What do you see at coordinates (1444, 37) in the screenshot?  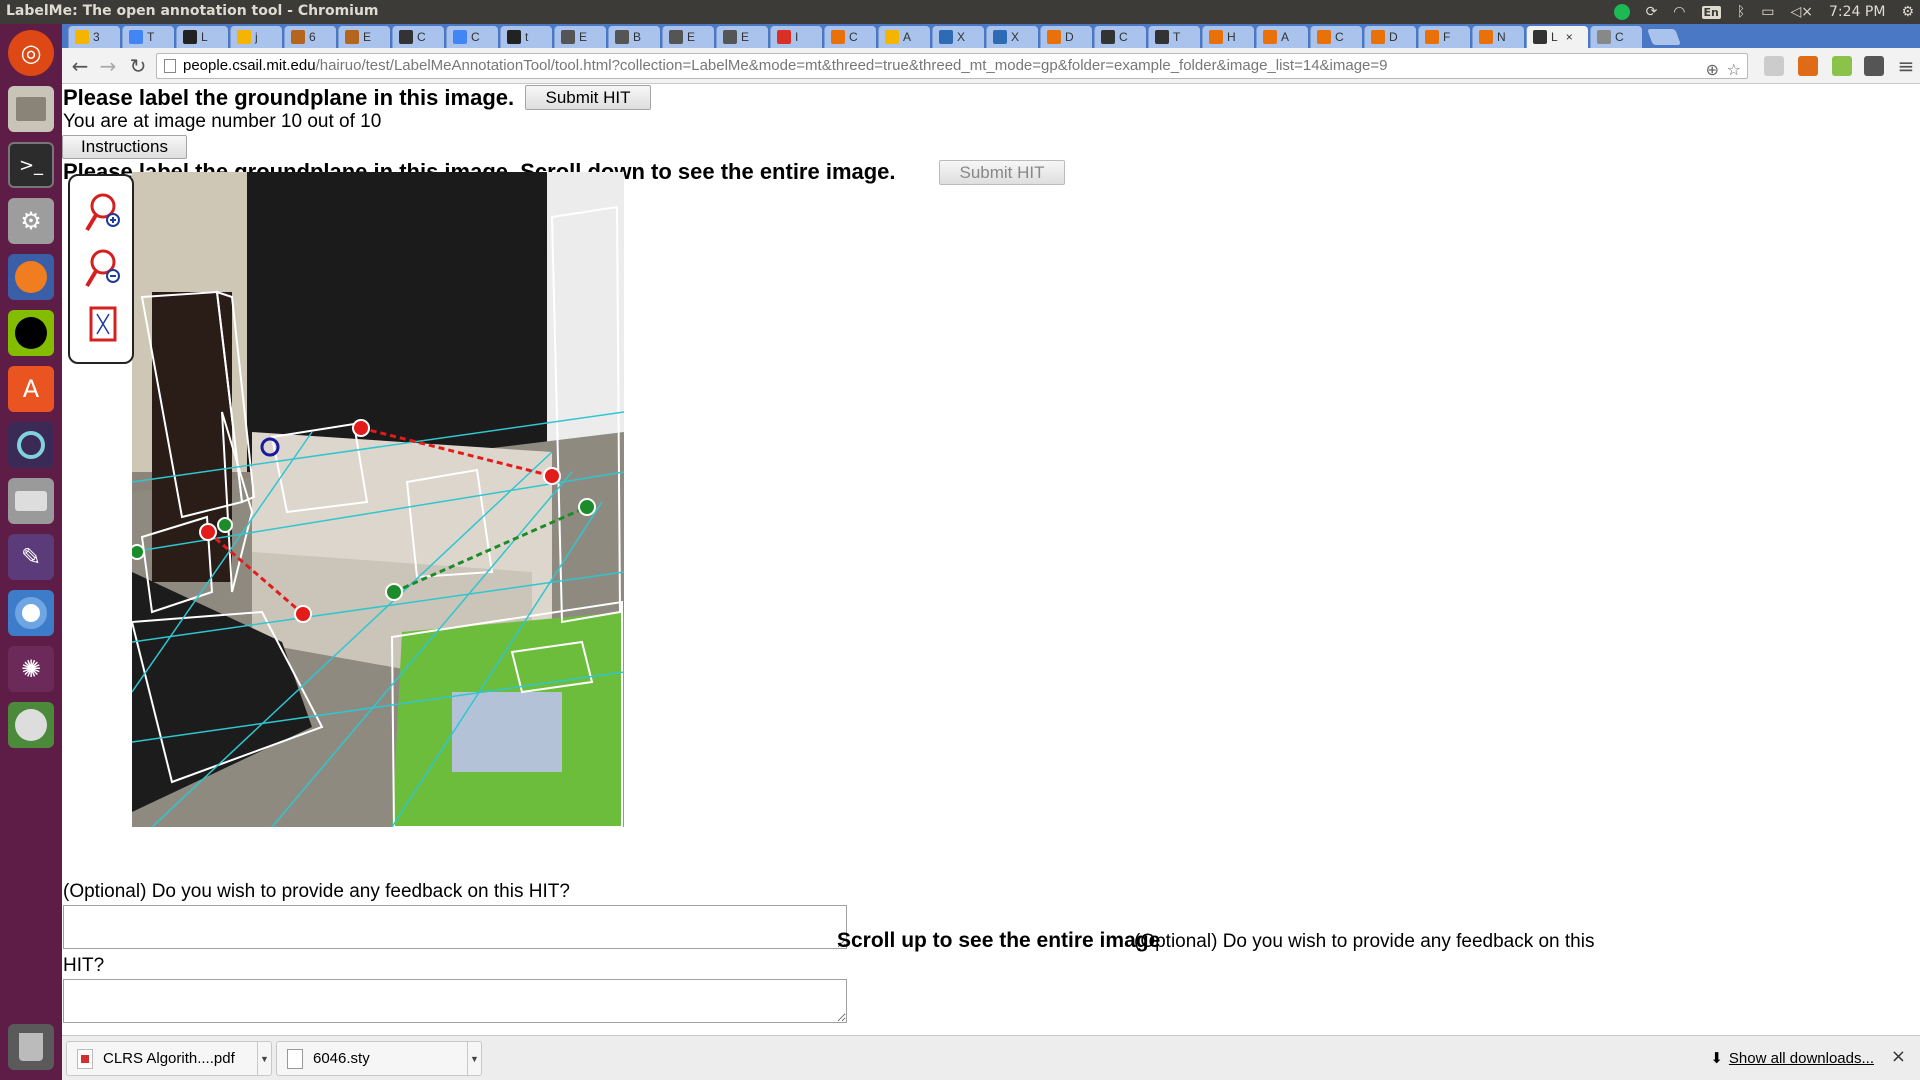 I see `browser-tab: F` at bounding box center [1444, 37].